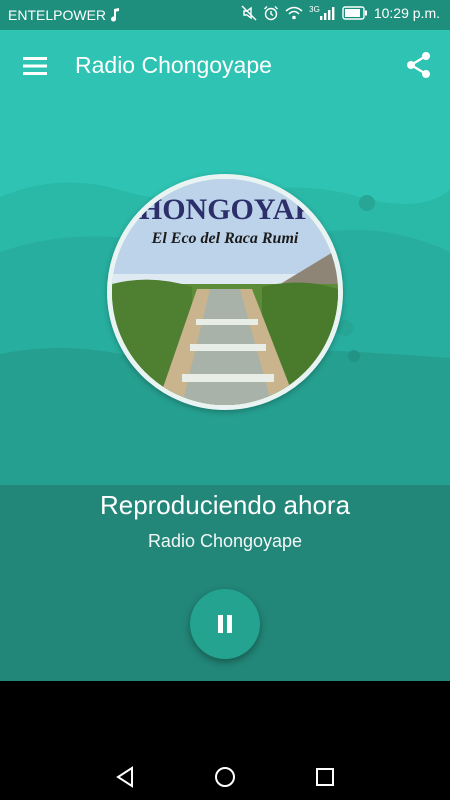 This screenshot has height=800, width=450. Describe the element at coordinates (225, 541) in the screenshot. I see `station-name: Radio Chongoyape` at that location.